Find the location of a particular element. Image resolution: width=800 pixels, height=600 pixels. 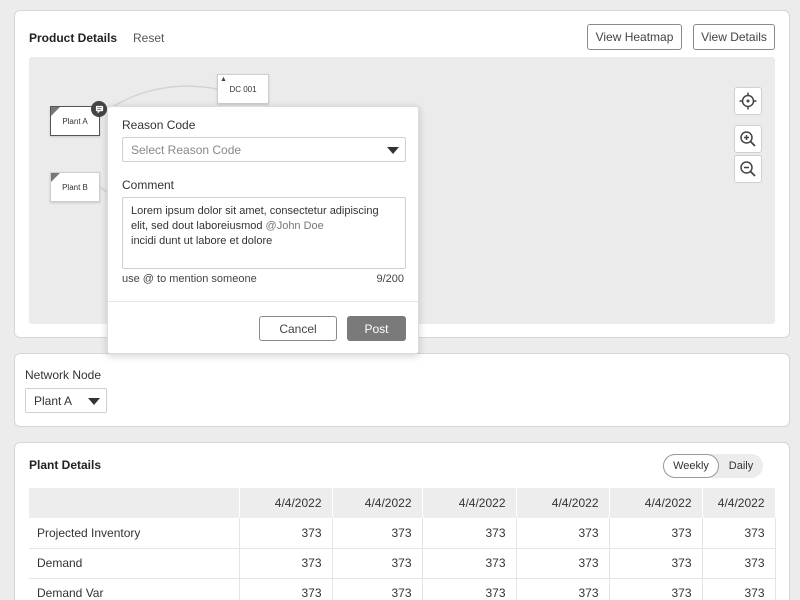

toggle-daily: Daily is located at coordinates (741, 466).